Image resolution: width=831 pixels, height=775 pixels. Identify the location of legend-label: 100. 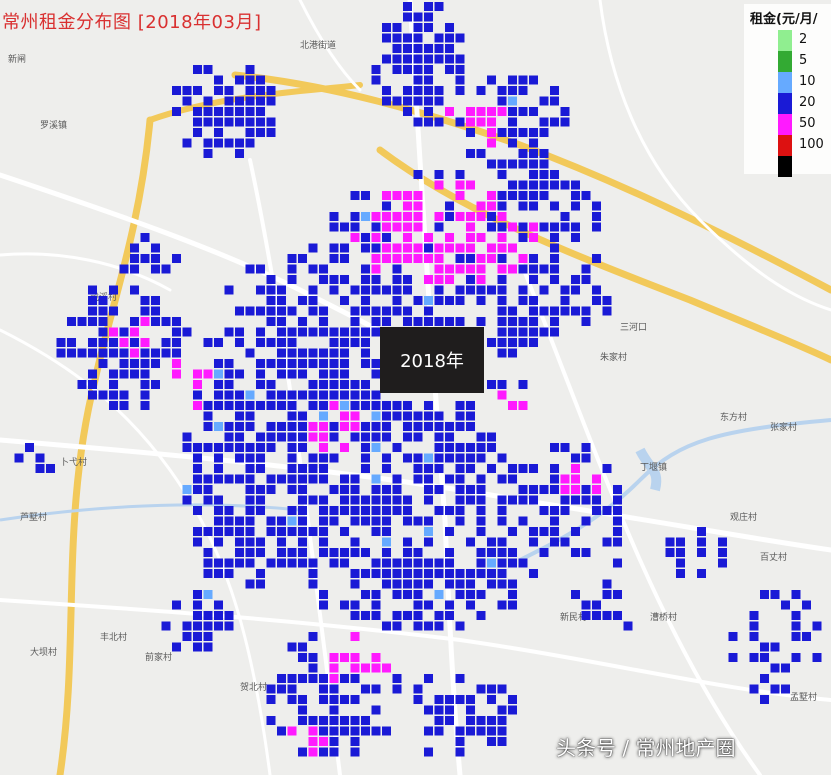
(811, 144).